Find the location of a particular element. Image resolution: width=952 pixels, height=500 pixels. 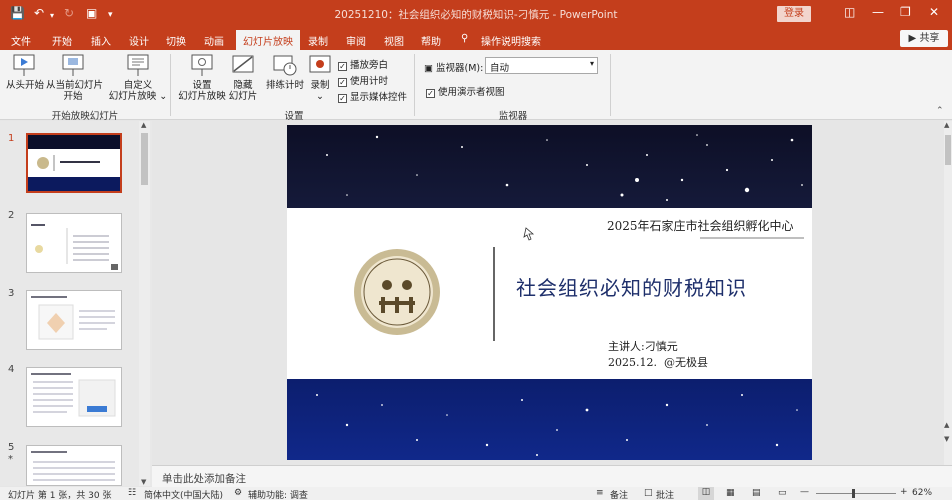

restore-icon: ❐ is located at coordinates (905, 12).